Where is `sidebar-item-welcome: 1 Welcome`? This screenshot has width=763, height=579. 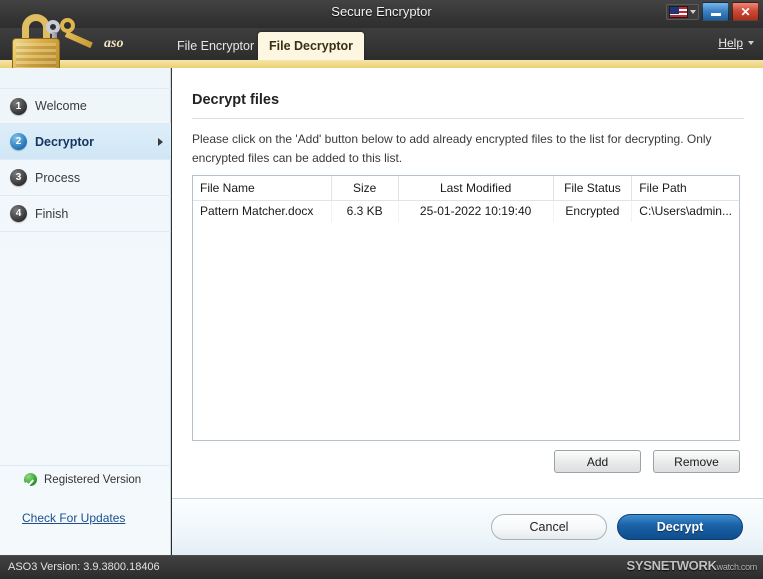 sidebar-item-welcome: 1 Welcome is located at coordinates (85, 106).